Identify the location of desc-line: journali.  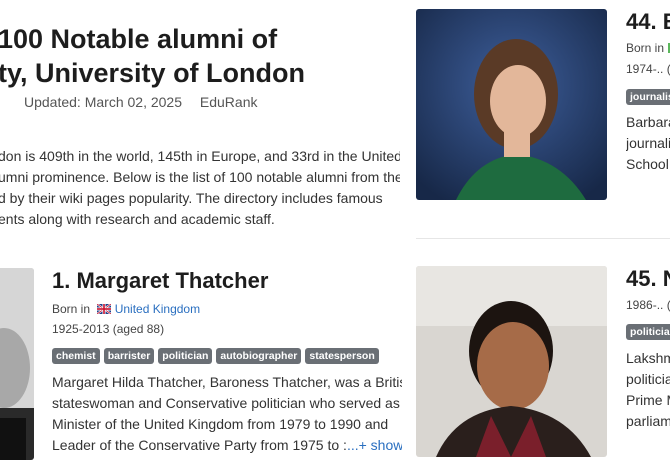
(648, 143).